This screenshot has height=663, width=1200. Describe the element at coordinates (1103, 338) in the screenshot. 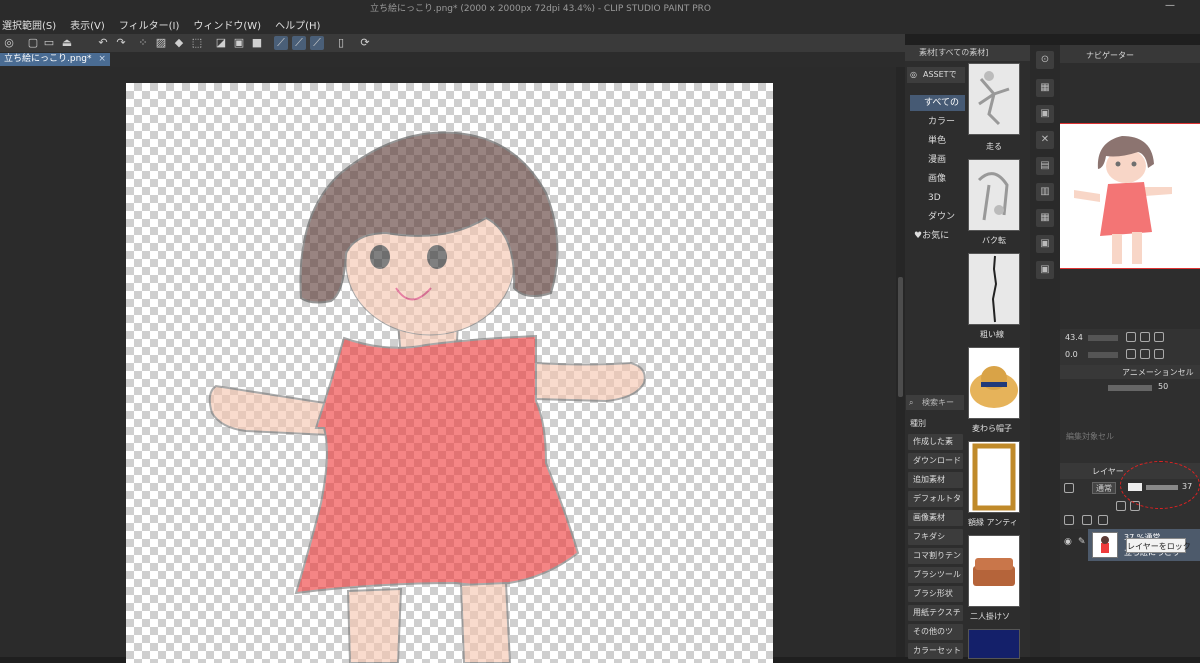

I see `zoom-slider` at that location.